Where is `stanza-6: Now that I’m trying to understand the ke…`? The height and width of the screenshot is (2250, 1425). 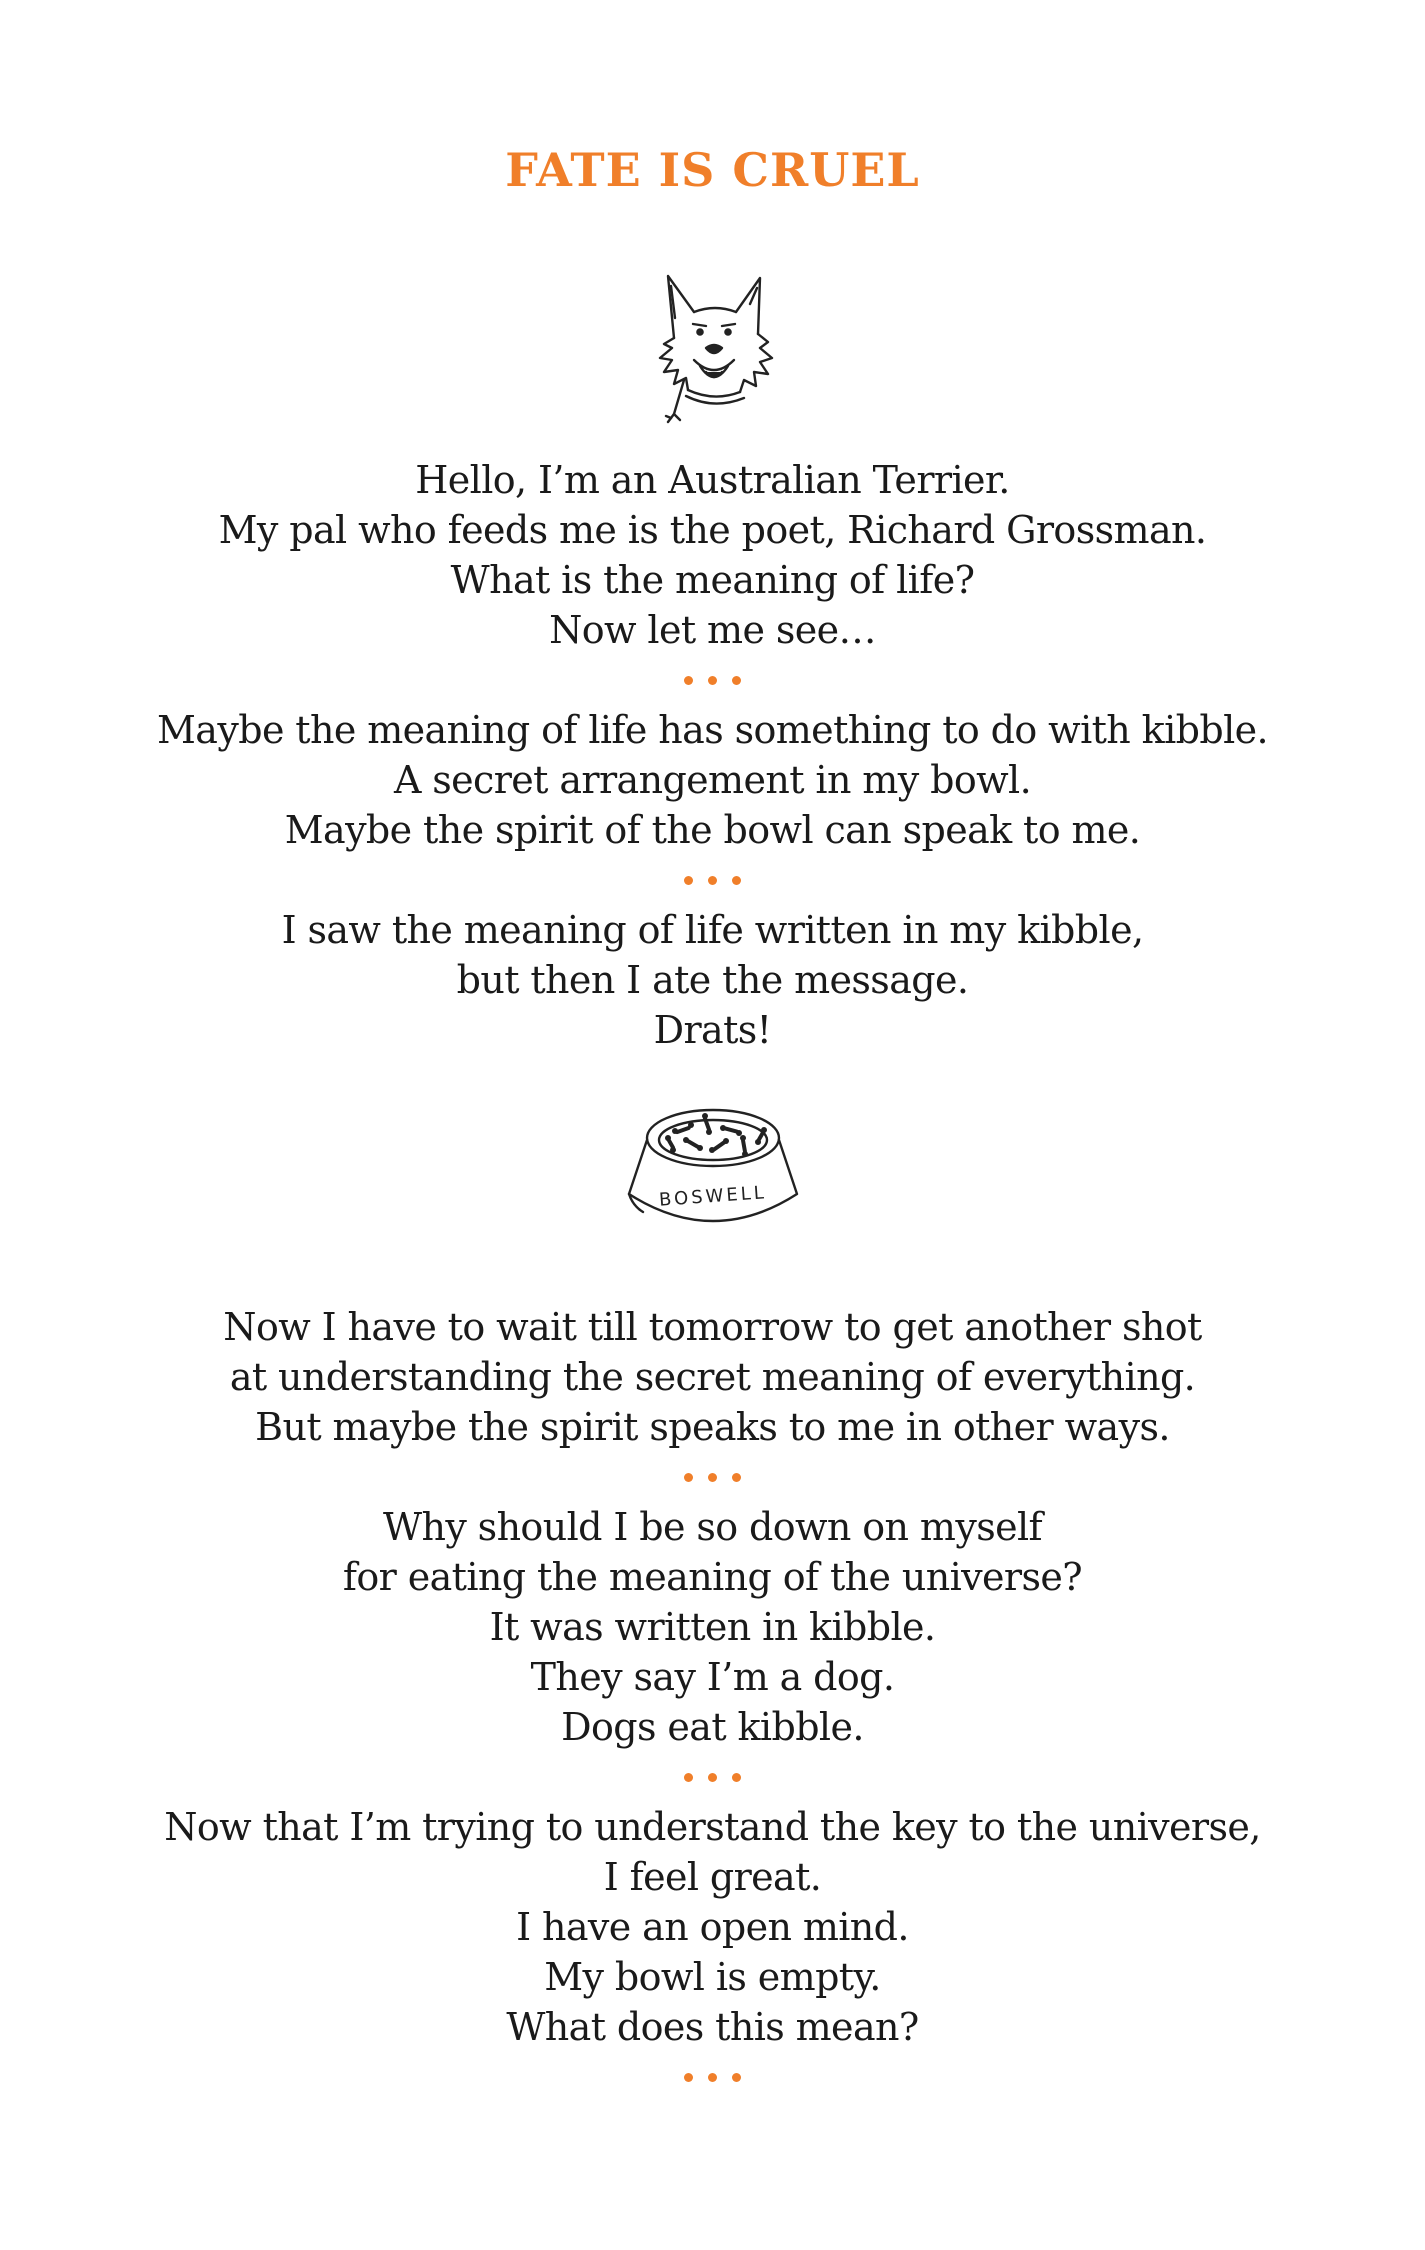 stanza-6: Now that I’m trying to understand the ke… is located at coordinates (712, 1952).